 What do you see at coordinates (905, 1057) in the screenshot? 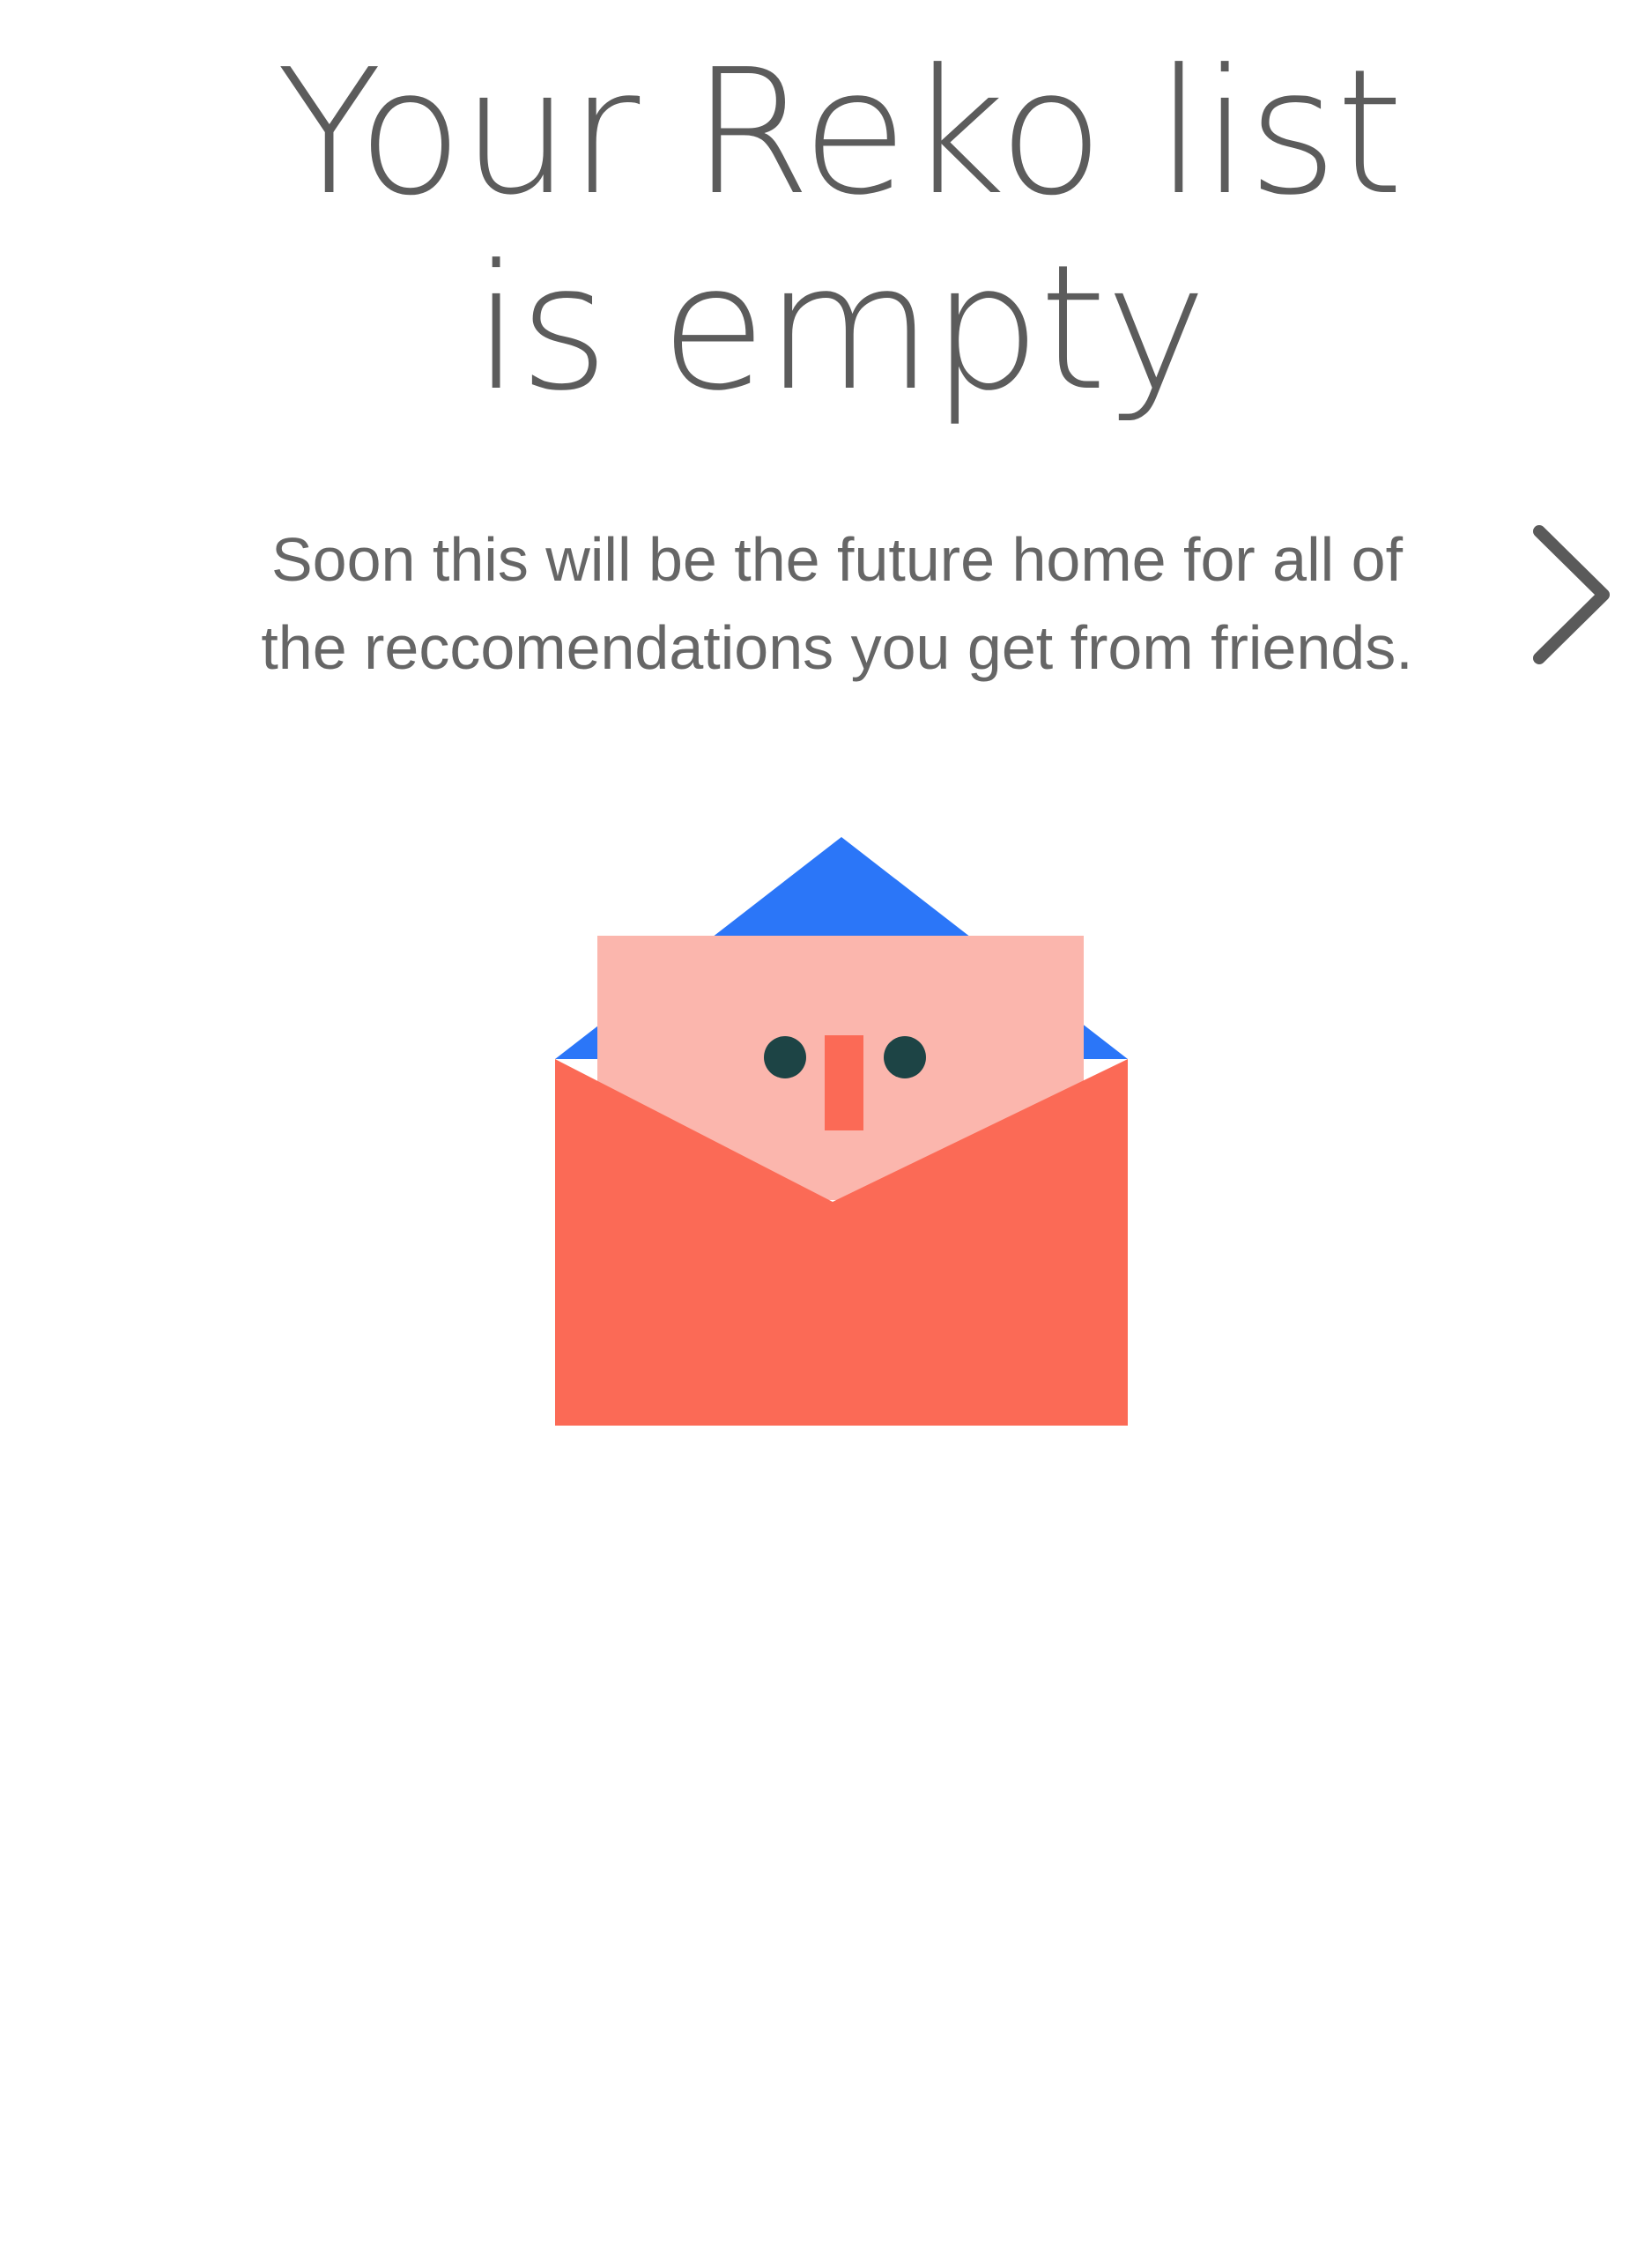
I see `face-right-eye` at bounding box center [905, 1057].